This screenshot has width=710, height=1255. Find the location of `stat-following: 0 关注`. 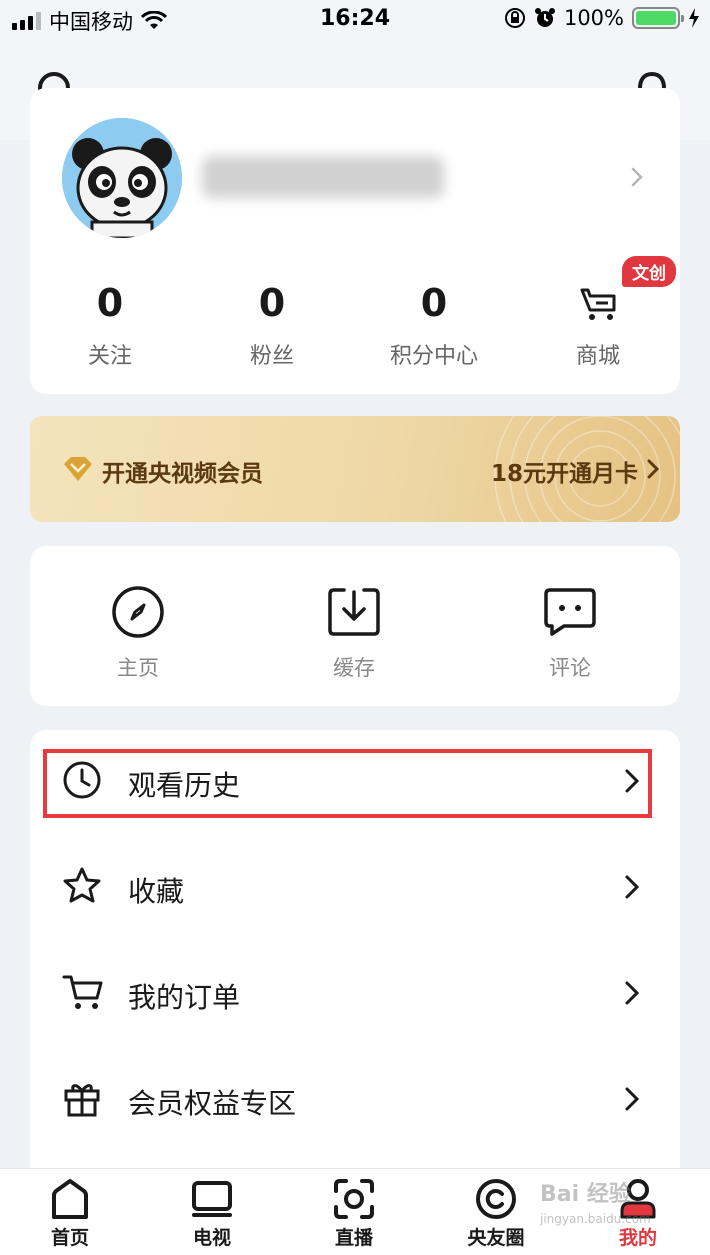

stat-following: 0 关注 is located at coordinates (110, 324).